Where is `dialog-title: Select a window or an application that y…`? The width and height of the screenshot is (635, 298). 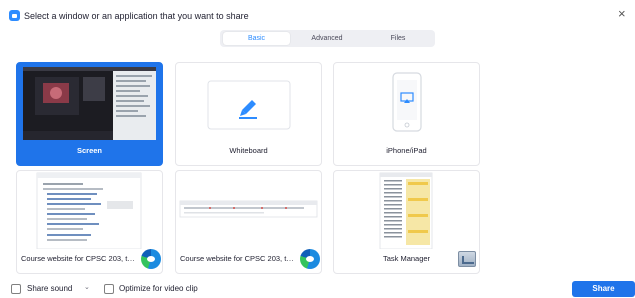 dialog-title: Select a window or an application that y… is located at coordinates (136, 16).